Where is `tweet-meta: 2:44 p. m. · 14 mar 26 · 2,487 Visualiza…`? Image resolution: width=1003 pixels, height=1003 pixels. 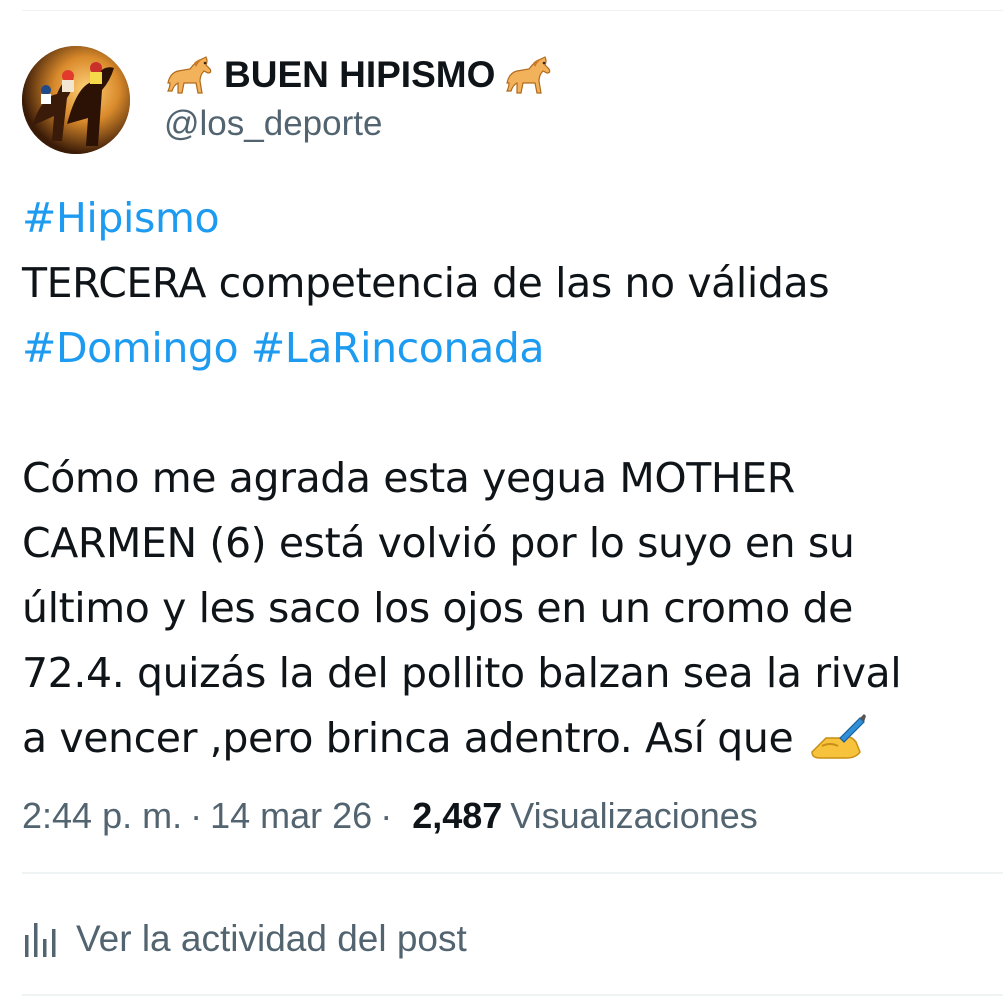
tweet-meta: 2:44 p. m. · 14 mar 26 · 2,487 Visualiza… is located at coordinates (390, 816).